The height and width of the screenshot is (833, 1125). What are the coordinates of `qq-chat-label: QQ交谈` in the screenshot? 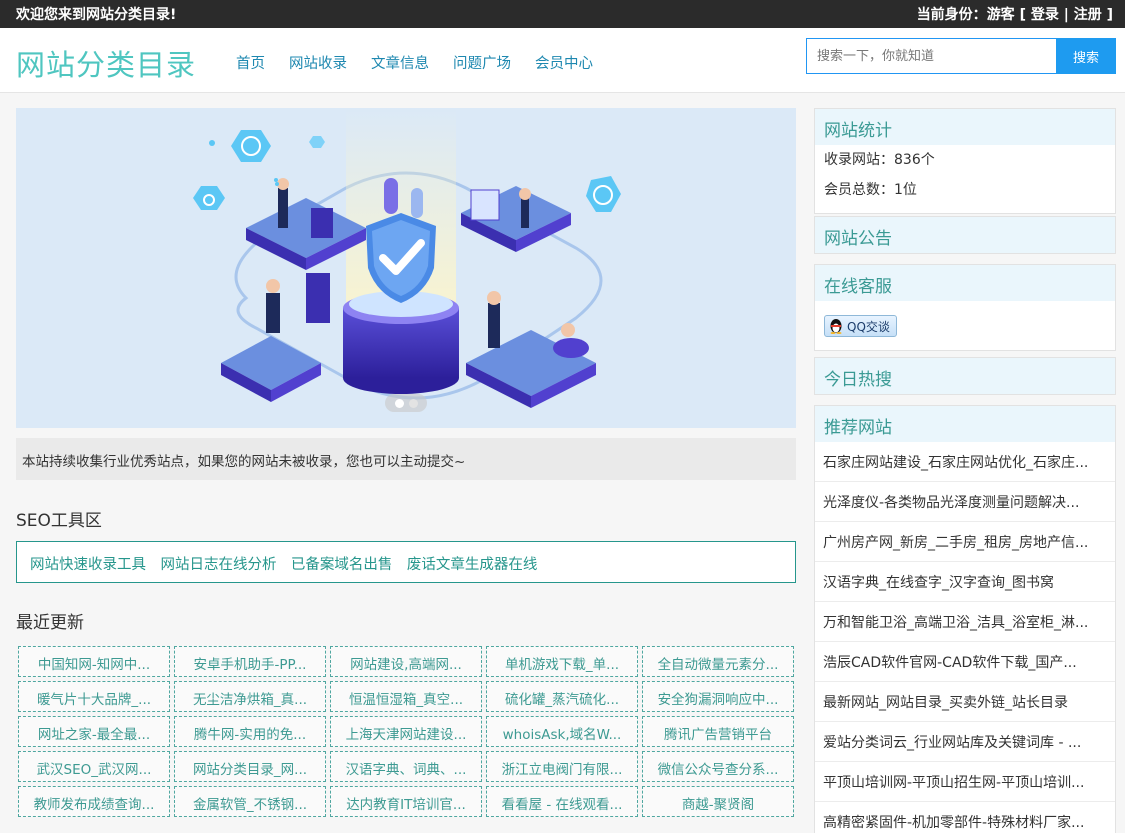 It's located at (868, 326).